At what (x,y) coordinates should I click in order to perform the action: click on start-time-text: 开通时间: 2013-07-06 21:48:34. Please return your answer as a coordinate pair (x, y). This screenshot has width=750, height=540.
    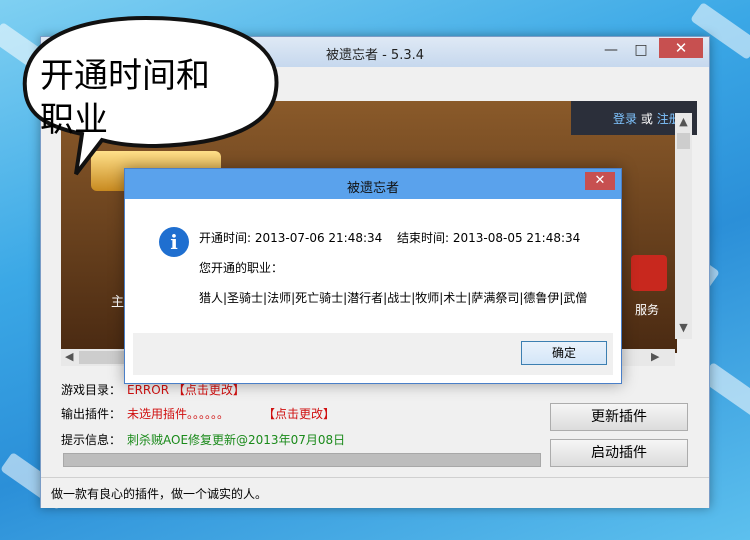
    Looking at the image, I should click on (291, 238).